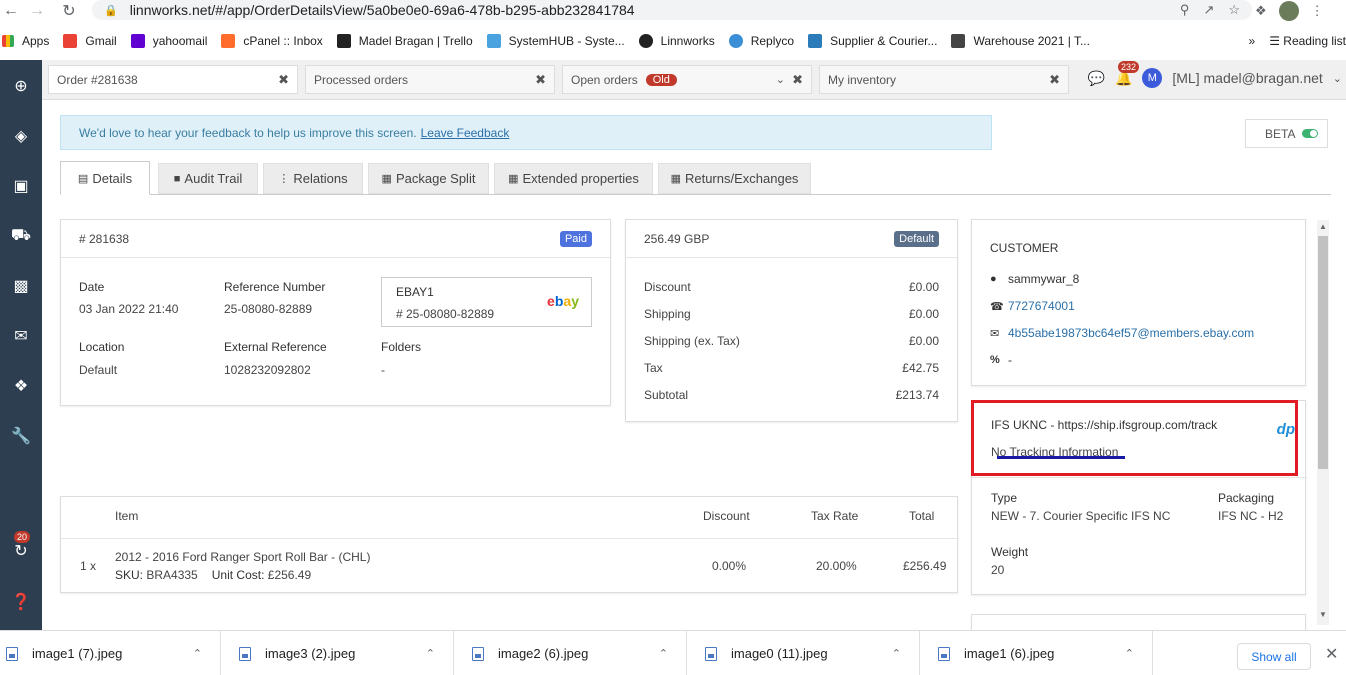 The height and width of the screenshot is (675, 1346). Describe the element at coordinates (1323, 226) in the screenshot. I see `scroll-up-icon: ▲` at that location.